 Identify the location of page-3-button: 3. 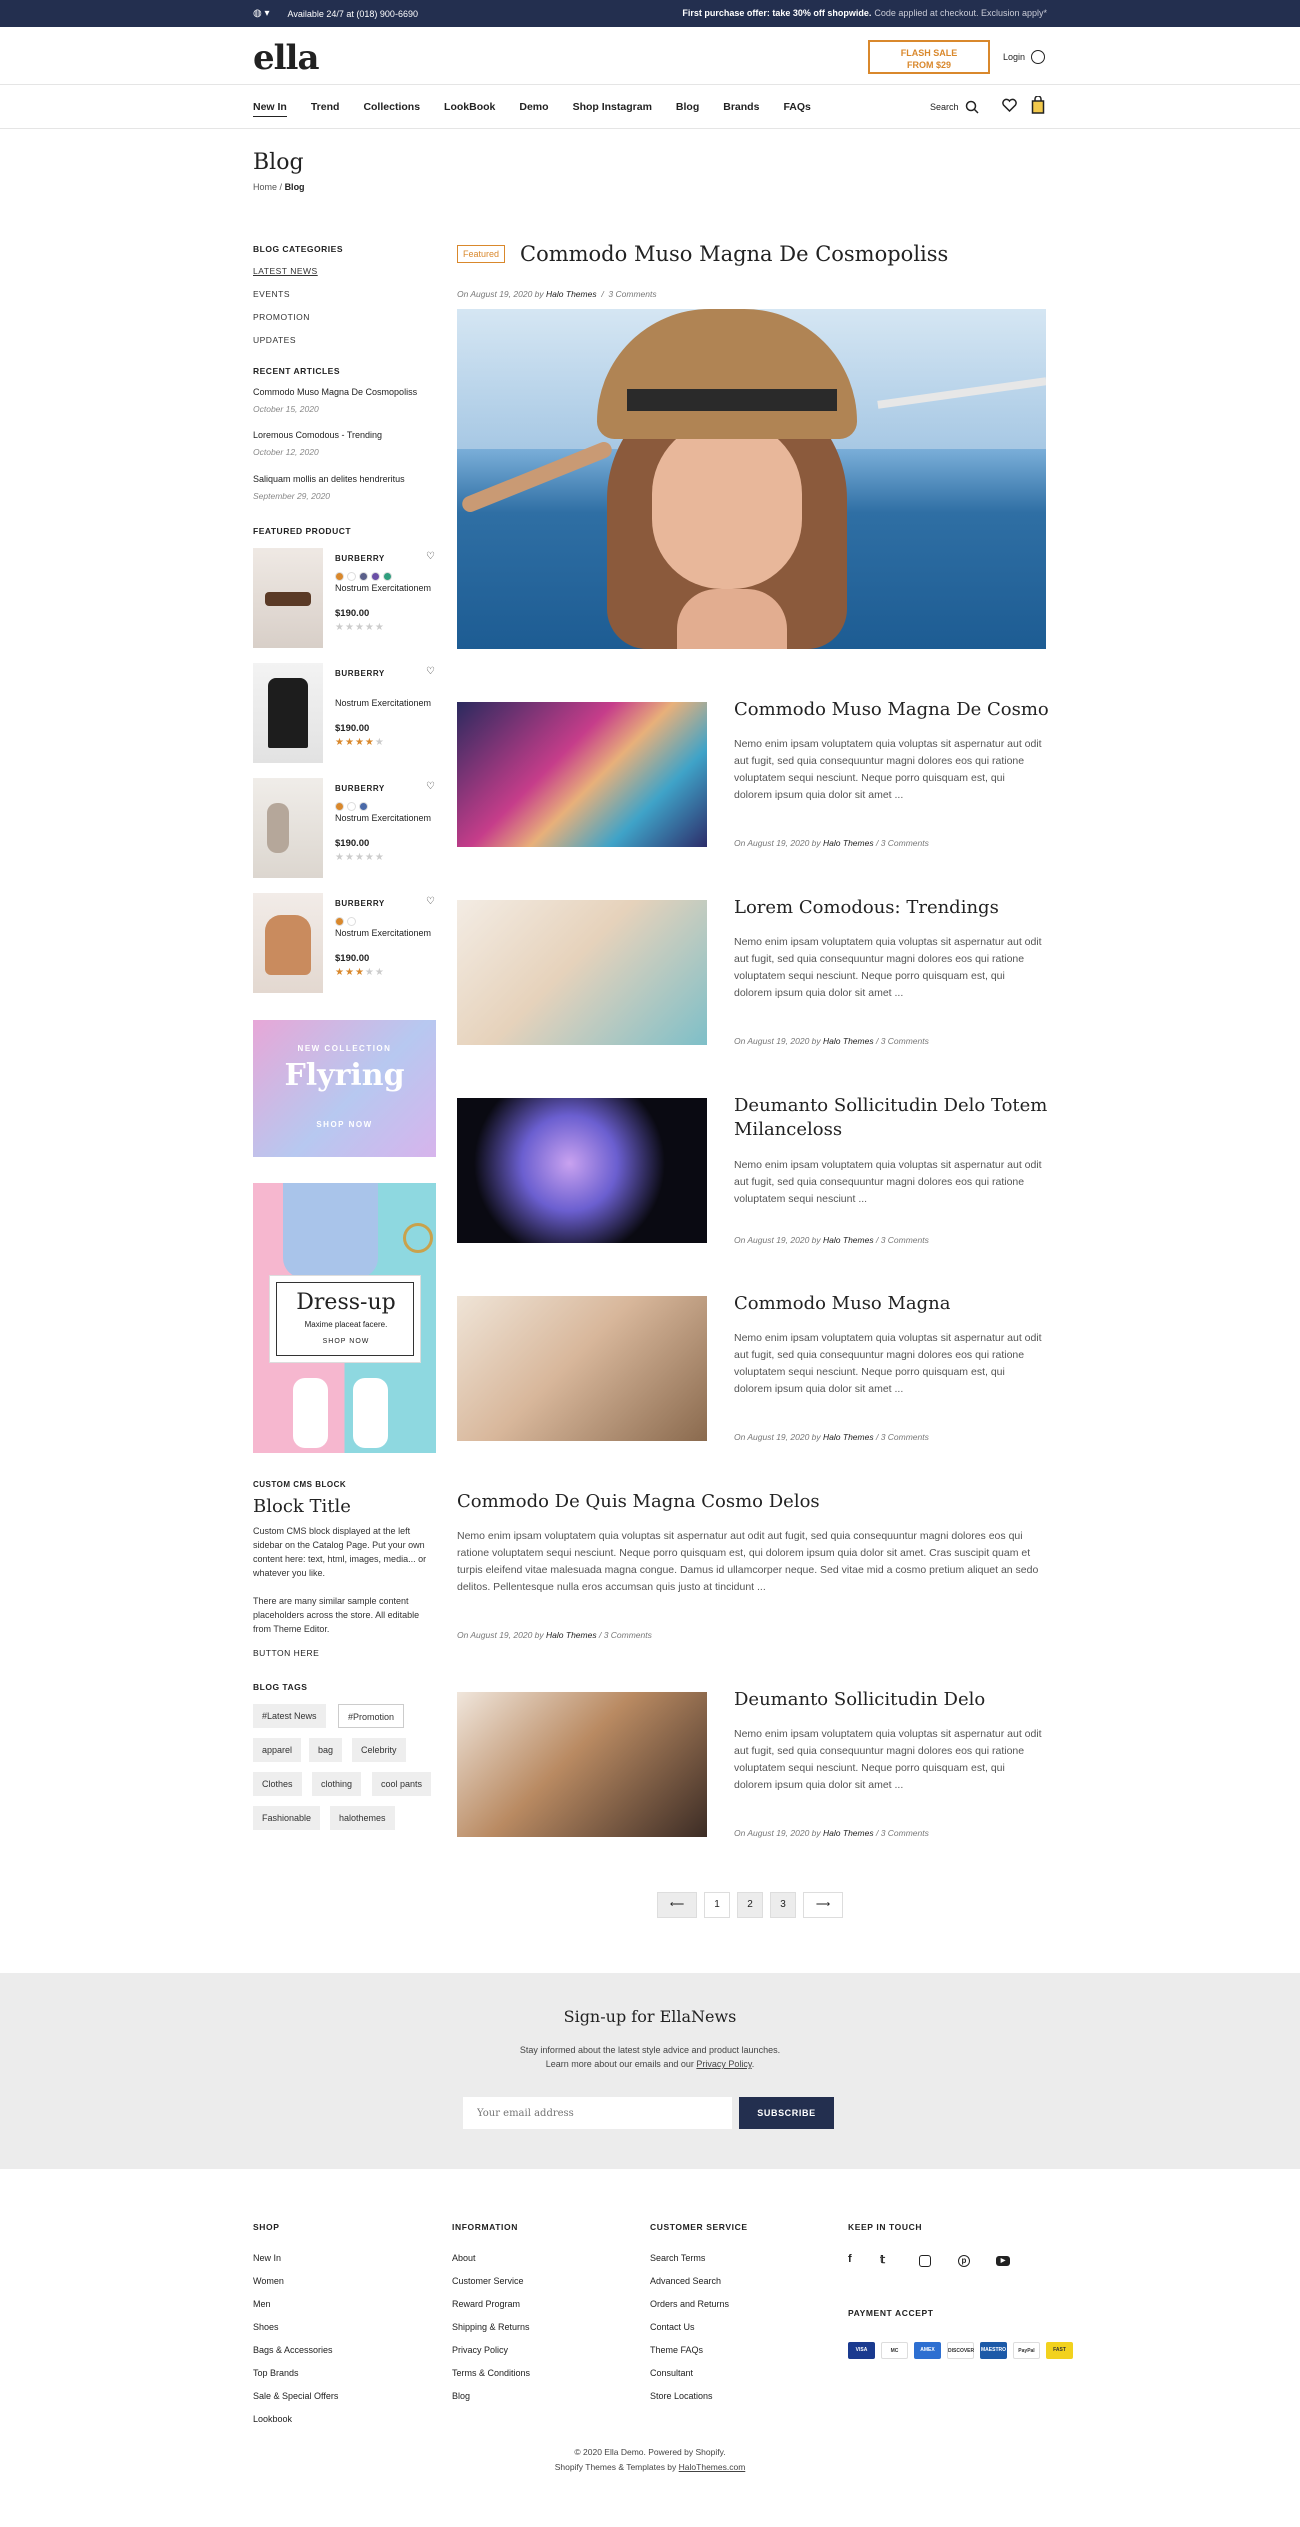
(783, 1905).